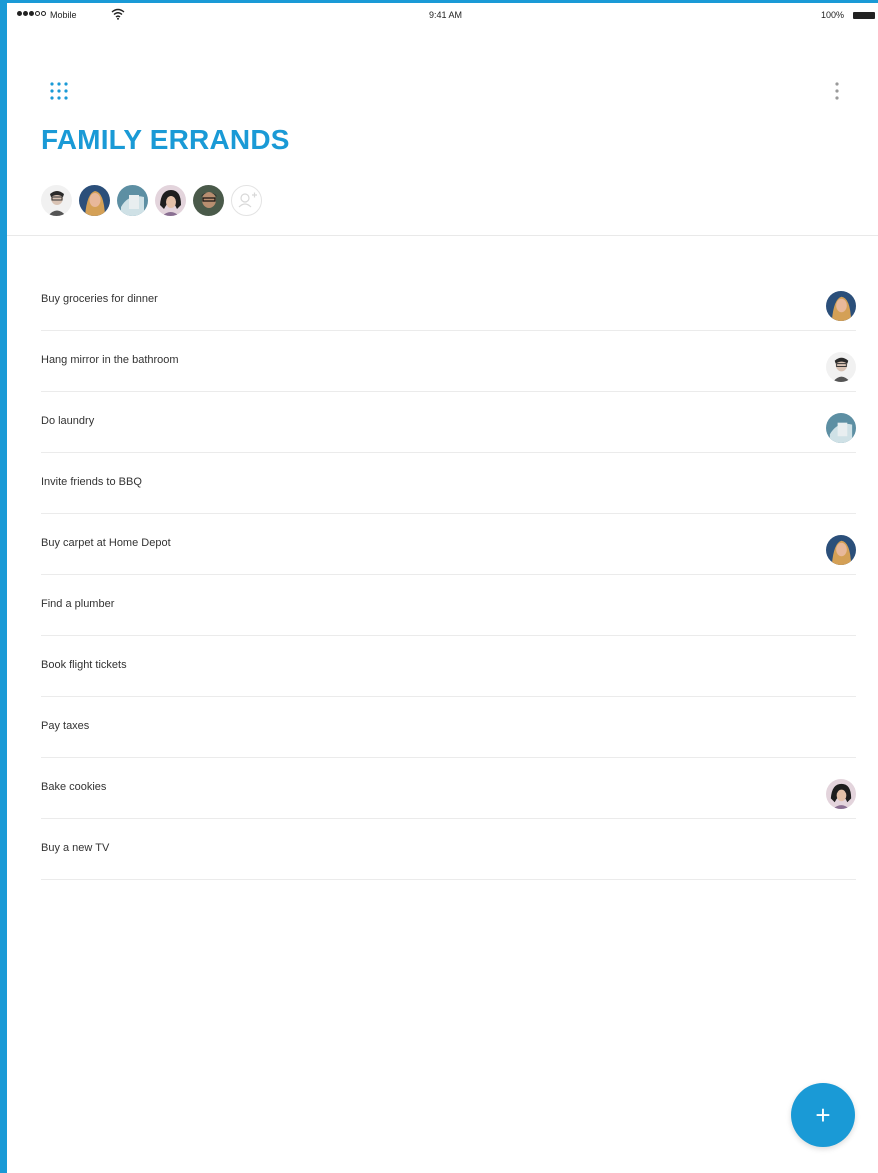 This screenshot has height=1173, width=878. What do you see at coordinates (448, 605) in the screenshot?
I see `list-item: Find a plumber` at bounding box center [448, 605].